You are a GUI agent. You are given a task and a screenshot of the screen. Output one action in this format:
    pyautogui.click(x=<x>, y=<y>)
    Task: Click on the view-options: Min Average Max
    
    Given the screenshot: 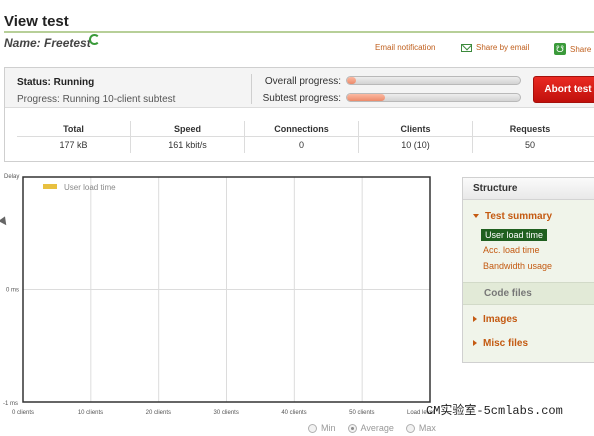 What is the action you would take?
    pyautogui.click(x=372, y=428)
    